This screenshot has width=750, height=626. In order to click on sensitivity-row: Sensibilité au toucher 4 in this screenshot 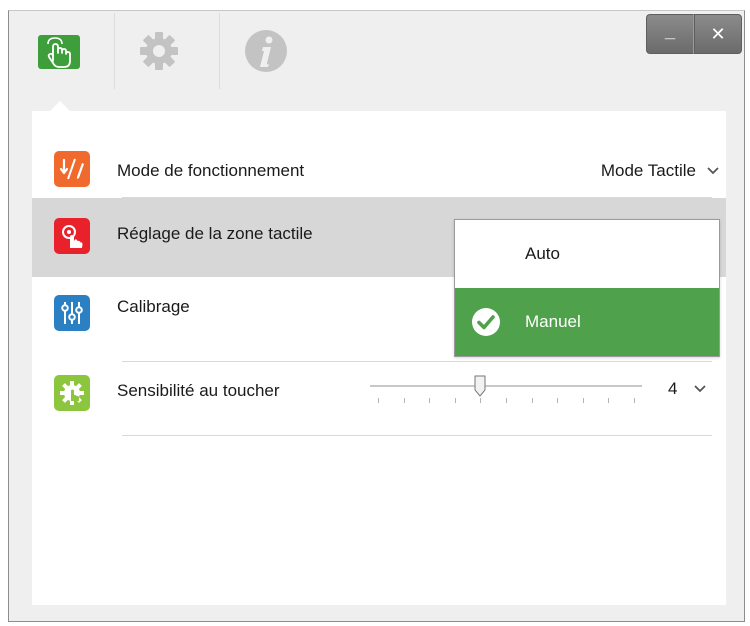, I will do `click(379, 386)`.